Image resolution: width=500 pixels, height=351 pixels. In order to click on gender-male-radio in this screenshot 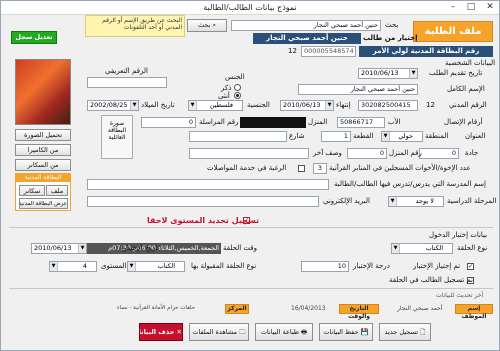, I will do `click(237, 87)`.